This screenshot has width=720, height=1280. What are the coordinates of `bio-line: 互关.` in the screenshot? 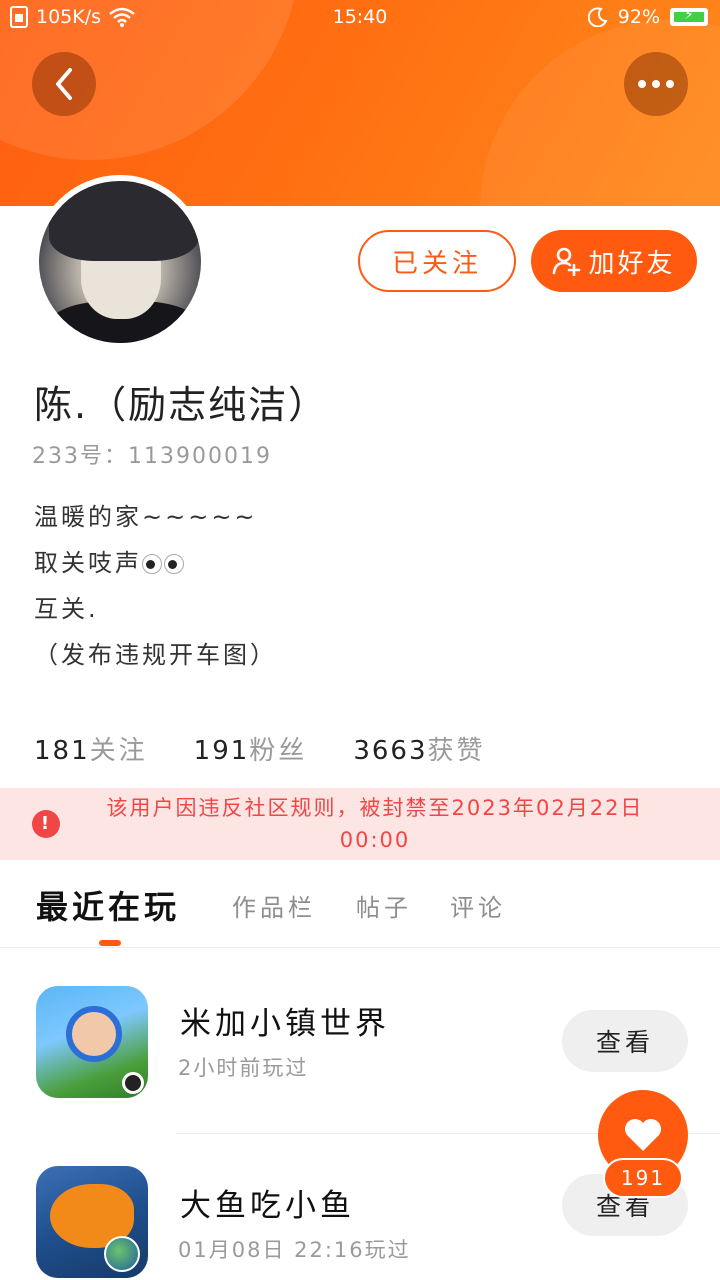 It's located at (66, 609).